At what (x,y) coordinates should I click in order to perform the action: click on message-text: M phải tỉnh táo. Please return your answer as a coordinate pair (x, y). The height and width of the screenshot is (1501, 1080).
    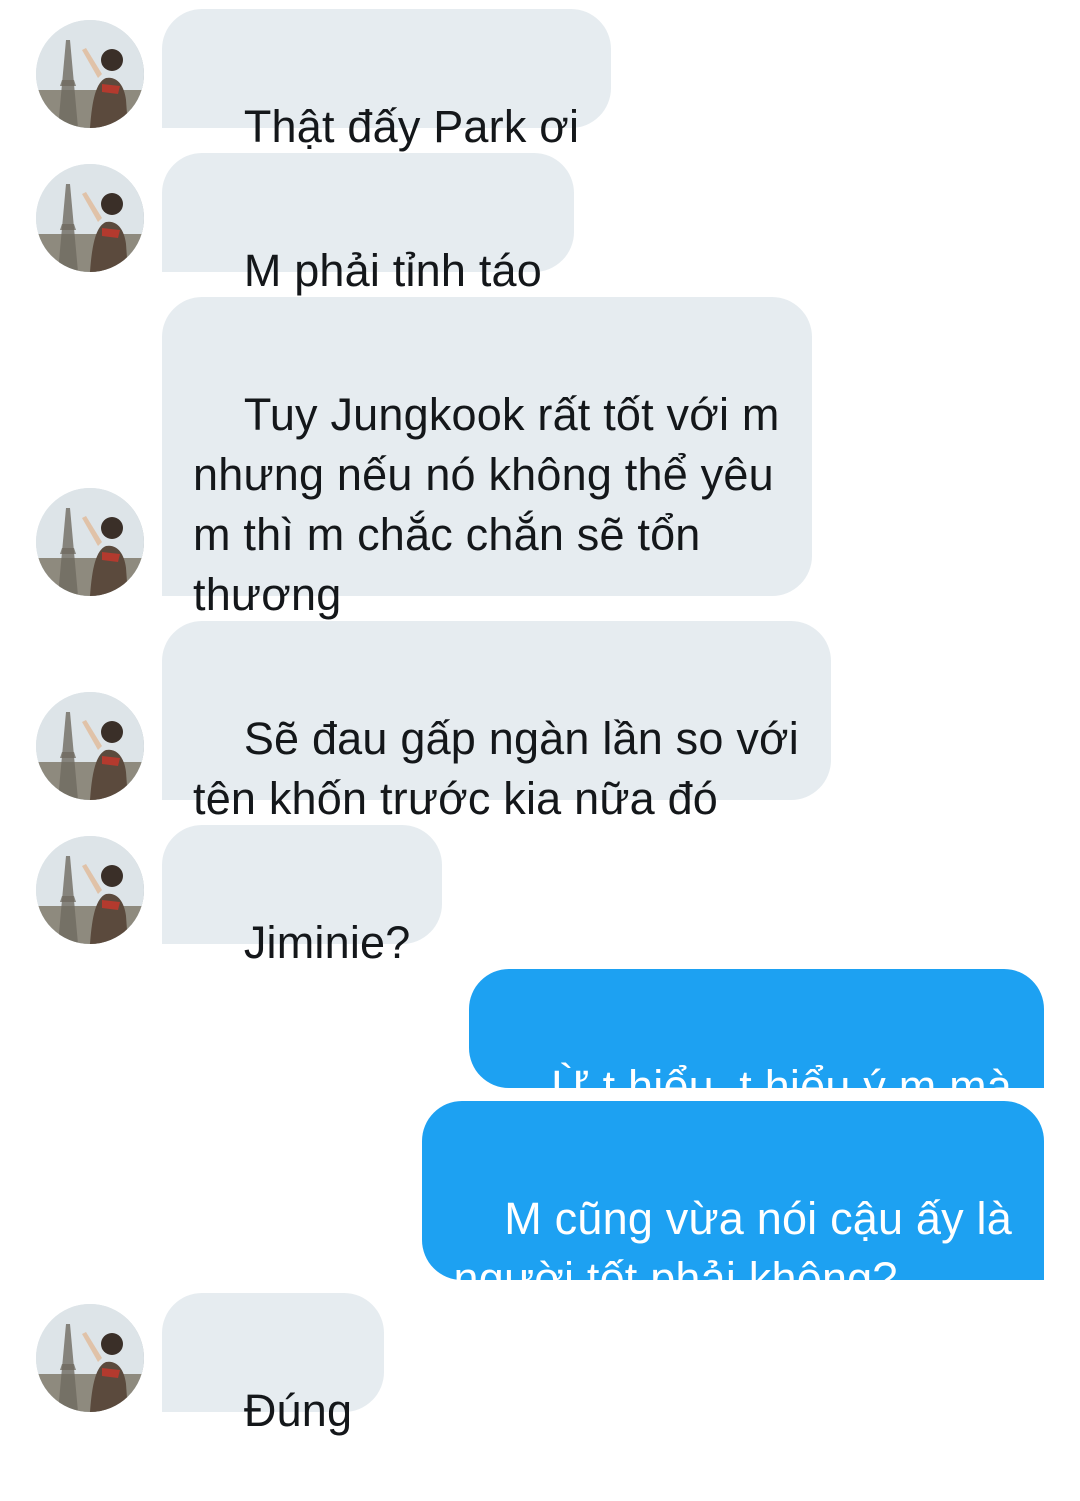
    Looking at the image, I should click on (392, 270).